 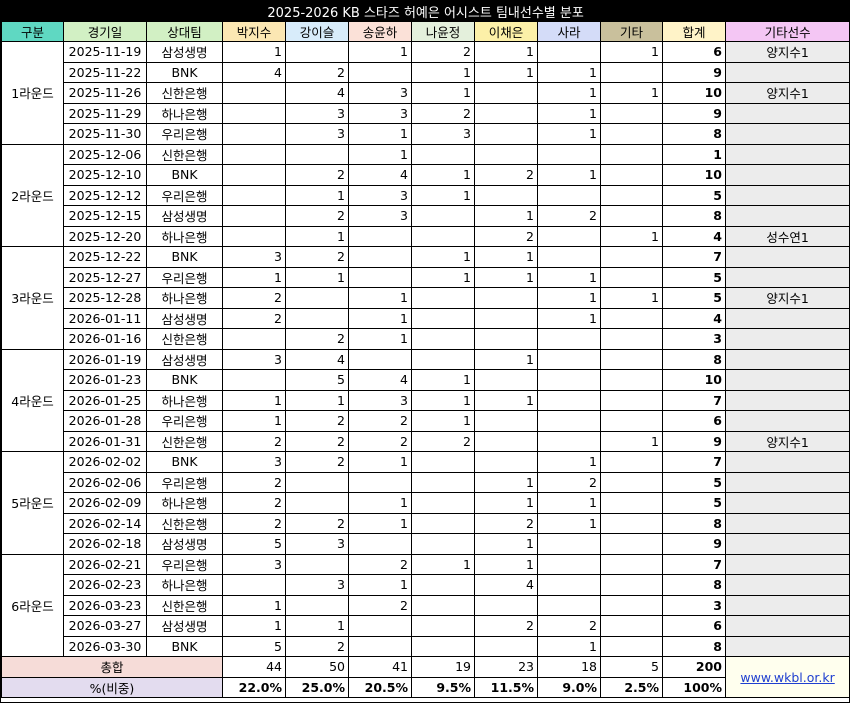 I want to click on game-date: 2026-03-27, so click(x=105, y=626).